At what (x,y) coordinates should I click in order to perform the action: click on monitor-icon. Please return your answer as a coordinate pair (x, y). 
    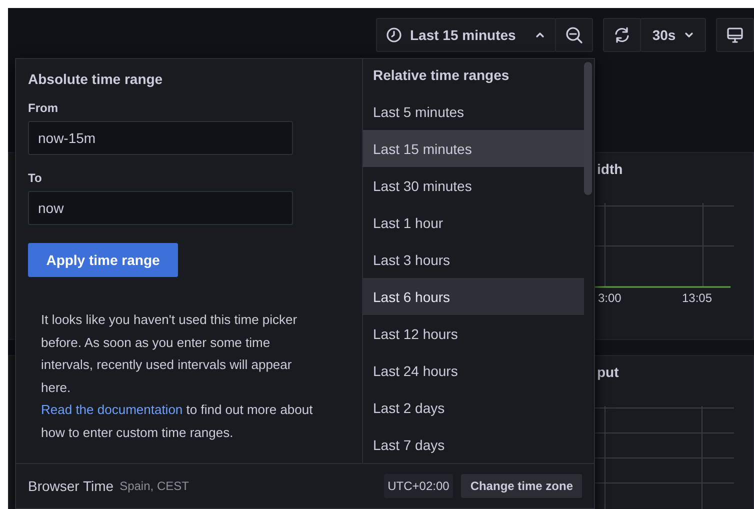
    Looking at the image, I should click on (735, 35).